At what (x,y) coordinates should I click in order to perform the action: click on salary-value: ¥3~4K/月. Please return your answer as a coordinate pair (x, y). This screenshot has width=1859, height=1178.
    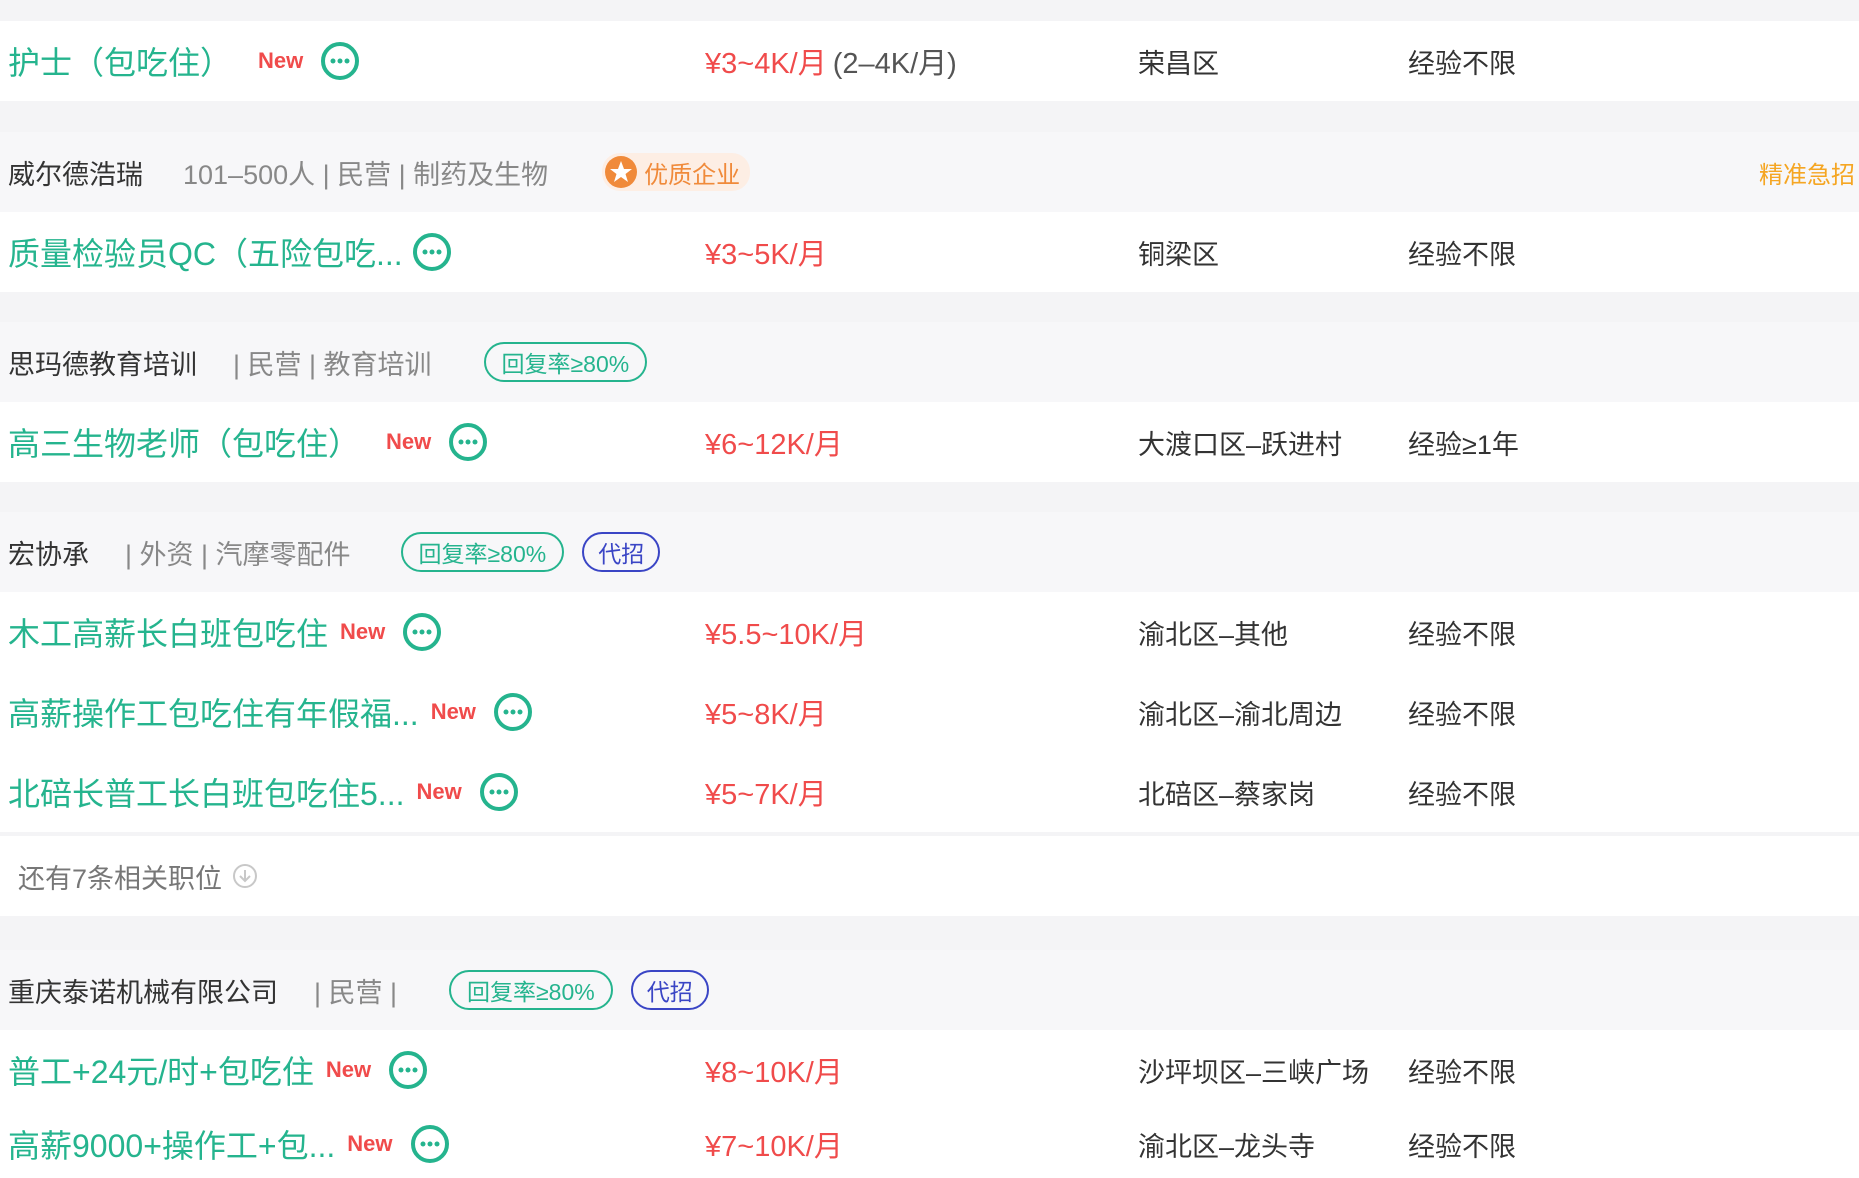
    Looking at the image, I should click on (766, 64).